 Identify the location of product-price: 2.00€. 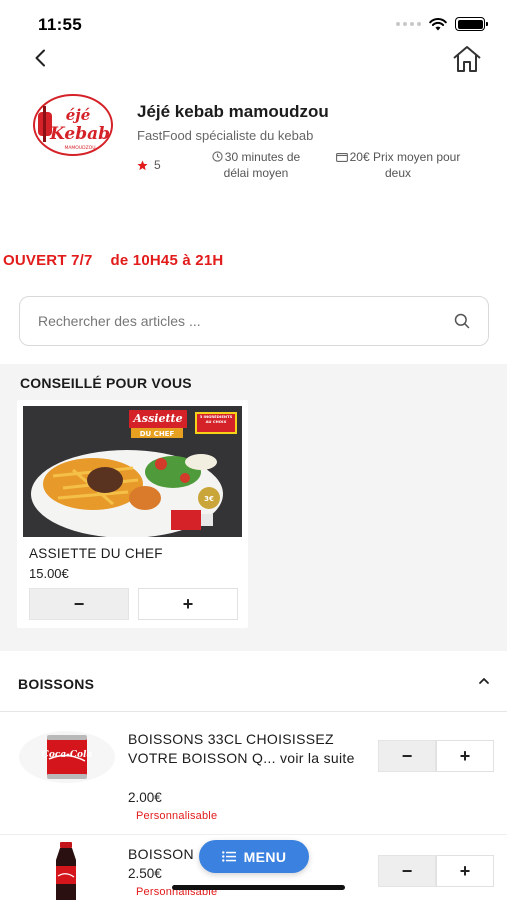
(145, 797).